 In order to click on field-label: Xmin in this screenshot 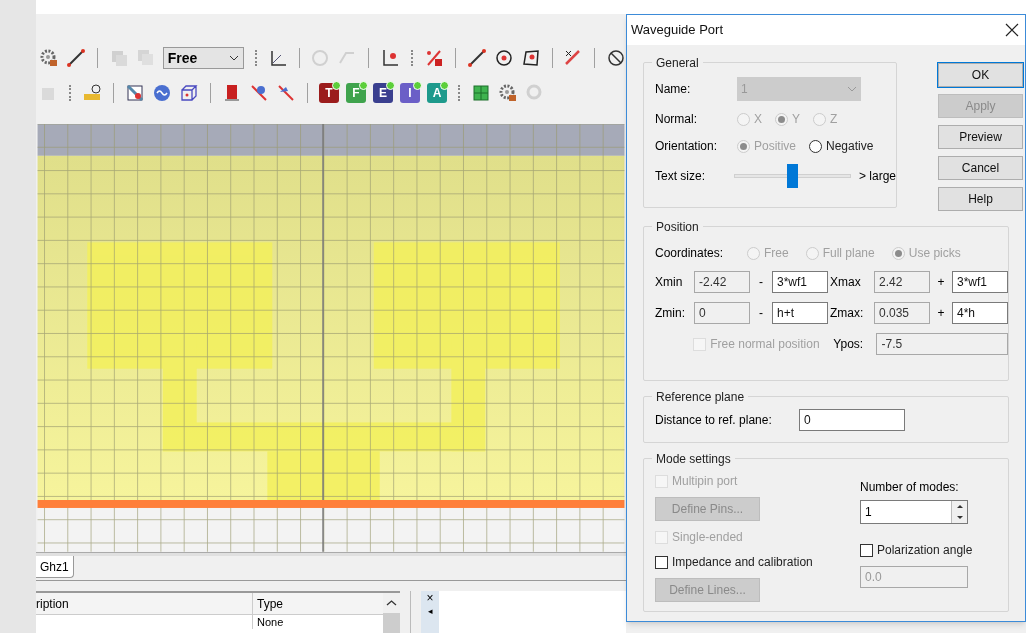, I will do `click(669, 282)`.